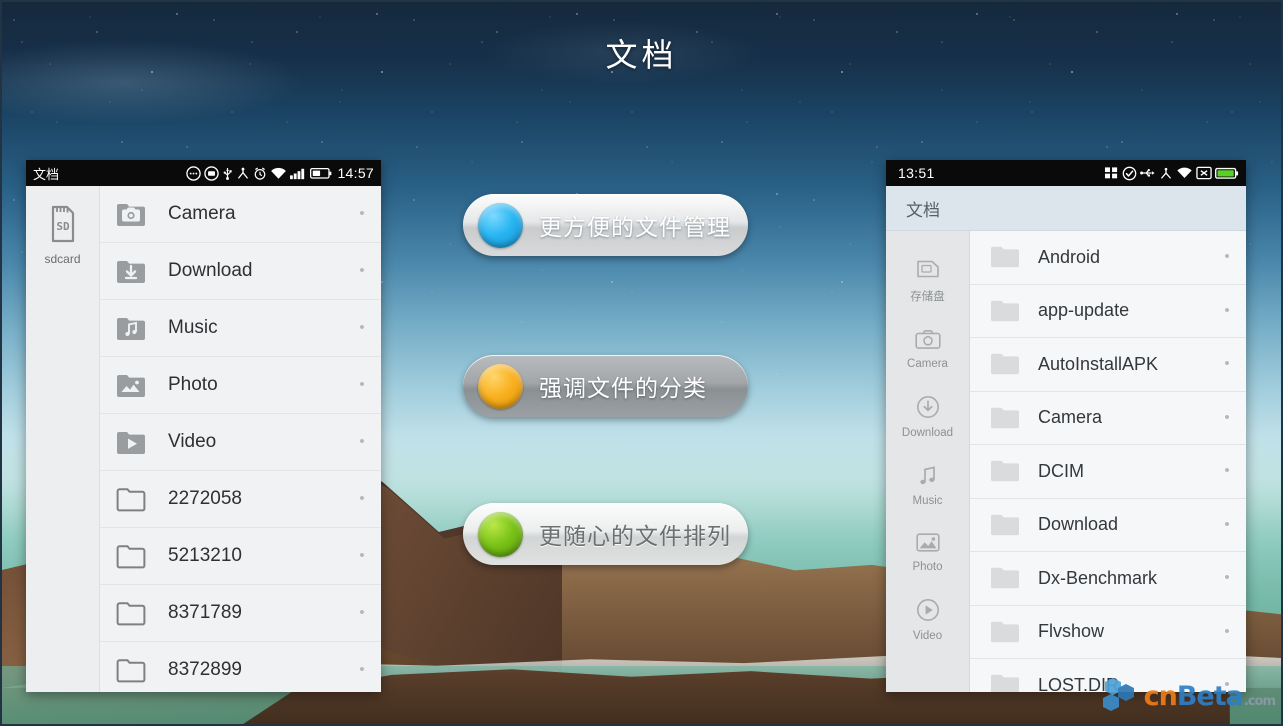 The height and width of the screenshot is (726, 1283). What do you see at coordinates (240, 442) in the screenshot?
I see `file-row: Video •` at bounding box center [240, 442].